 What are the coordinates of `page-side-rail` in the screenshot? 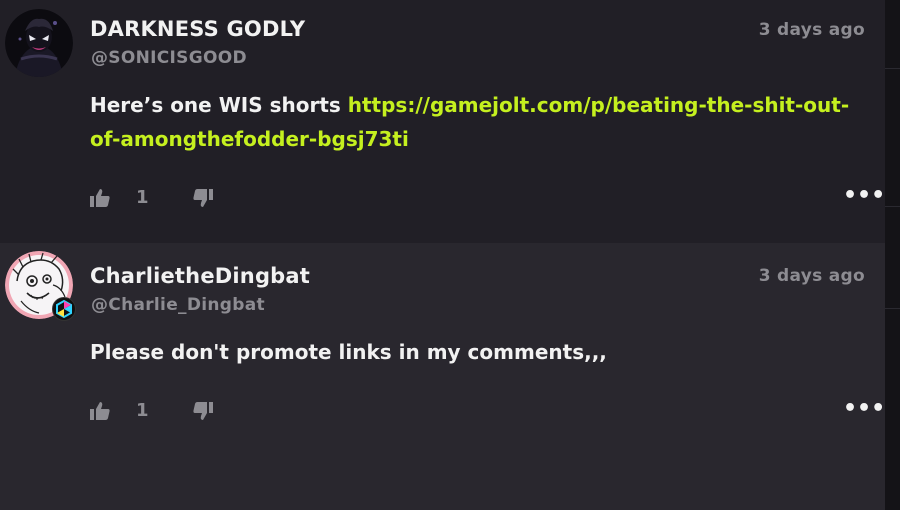 It's located at (892, 255).